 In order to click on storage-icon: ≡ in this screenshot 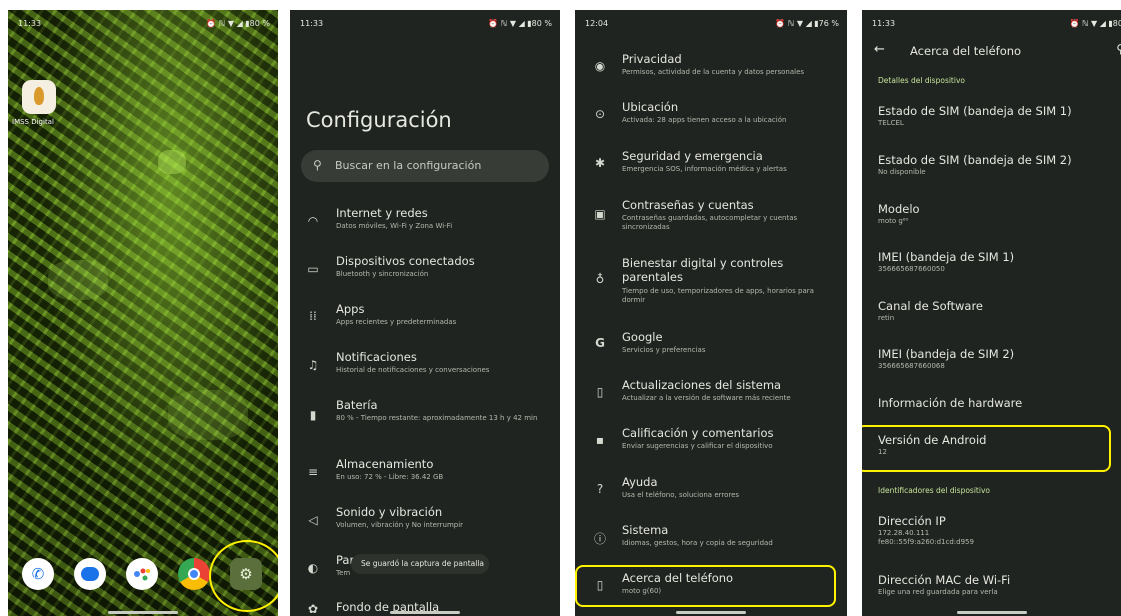, I will do `click(313, 472)`.